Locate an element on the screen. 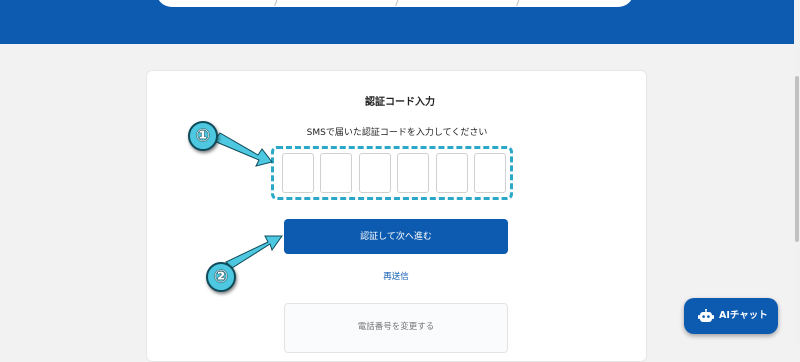 The height and width of the screenshot is (362, 800). page-title: 認証コード入力 is located at coordinates (400, 102).